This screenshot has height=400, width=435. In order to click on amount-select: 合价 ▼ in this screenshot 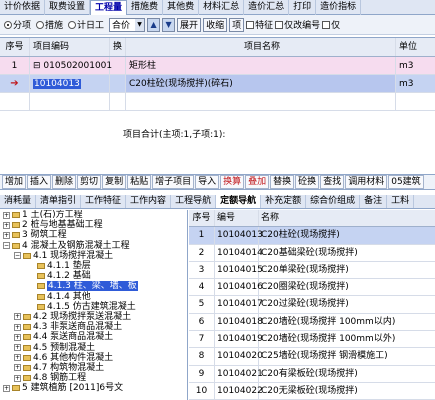, I will do `click(127, 24)`.